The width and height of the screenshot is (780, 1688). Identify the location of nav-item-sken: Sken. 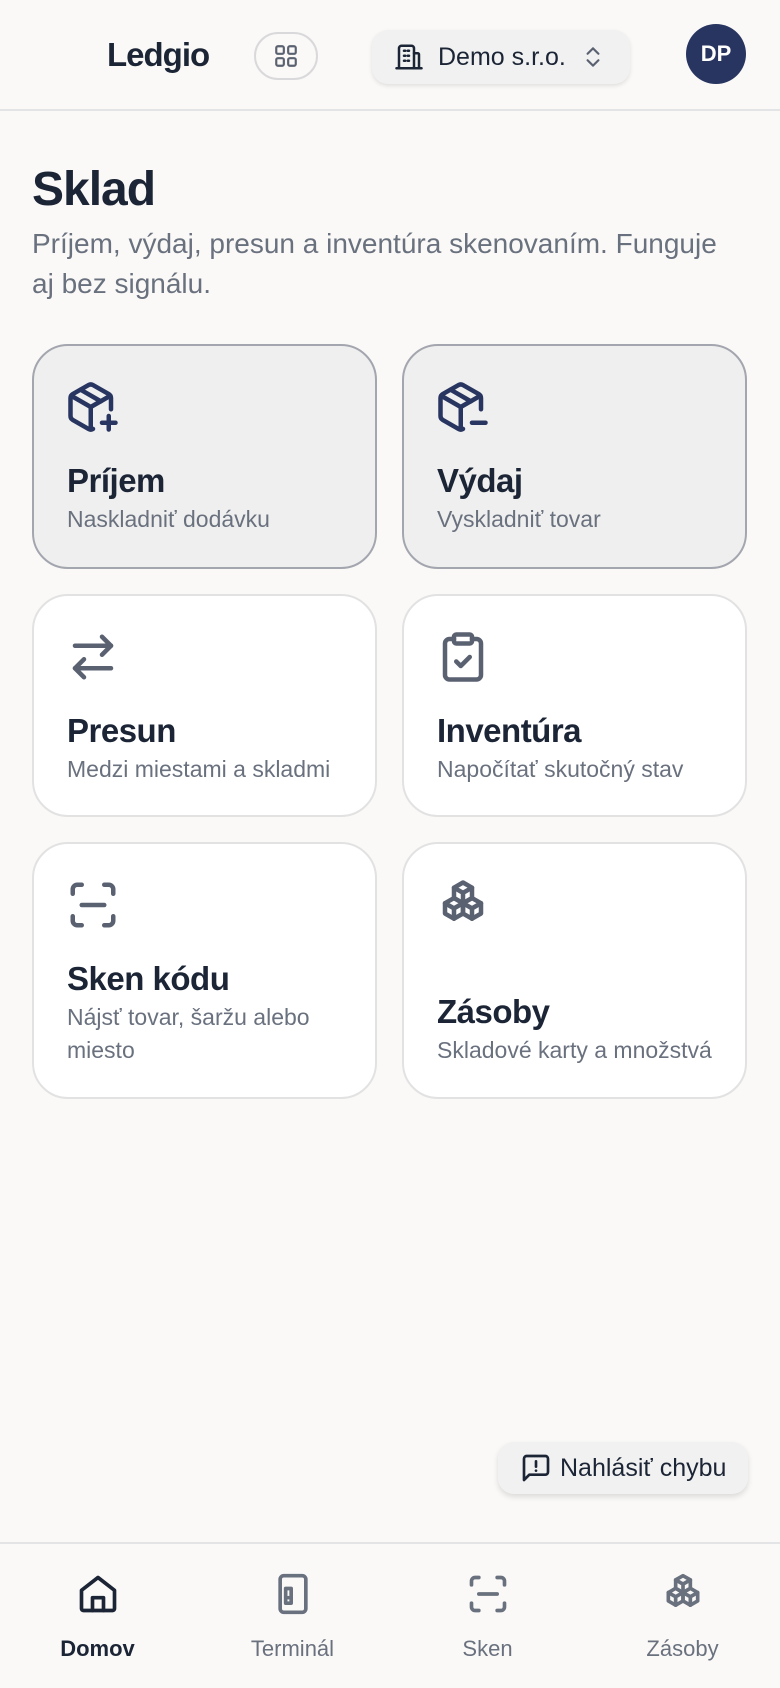
(487, 1616).